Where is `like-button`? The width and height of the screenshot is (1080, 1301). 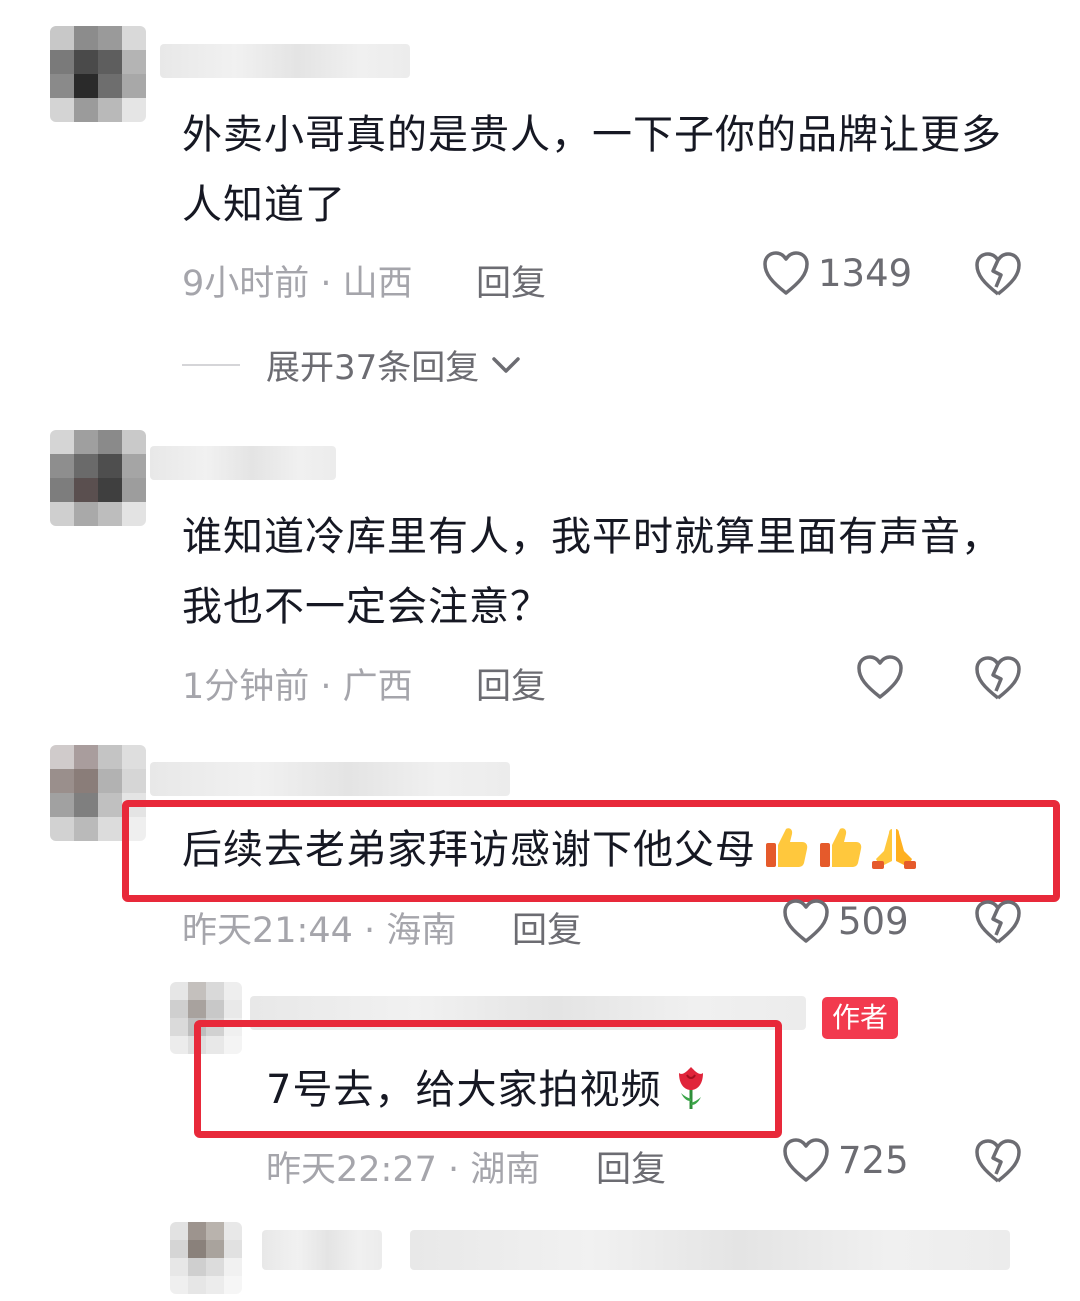 like-button is located at coordinates (884, 677).